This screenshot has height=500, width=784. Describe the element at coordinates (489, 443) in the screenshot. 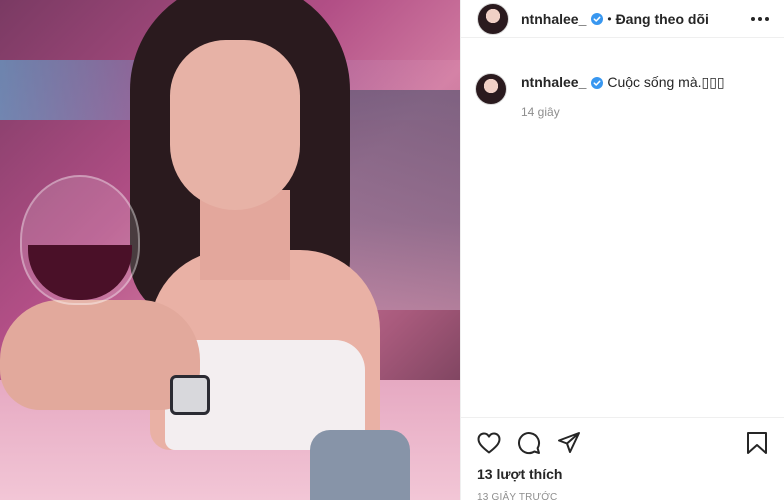

I see `heart-icon` at that location.